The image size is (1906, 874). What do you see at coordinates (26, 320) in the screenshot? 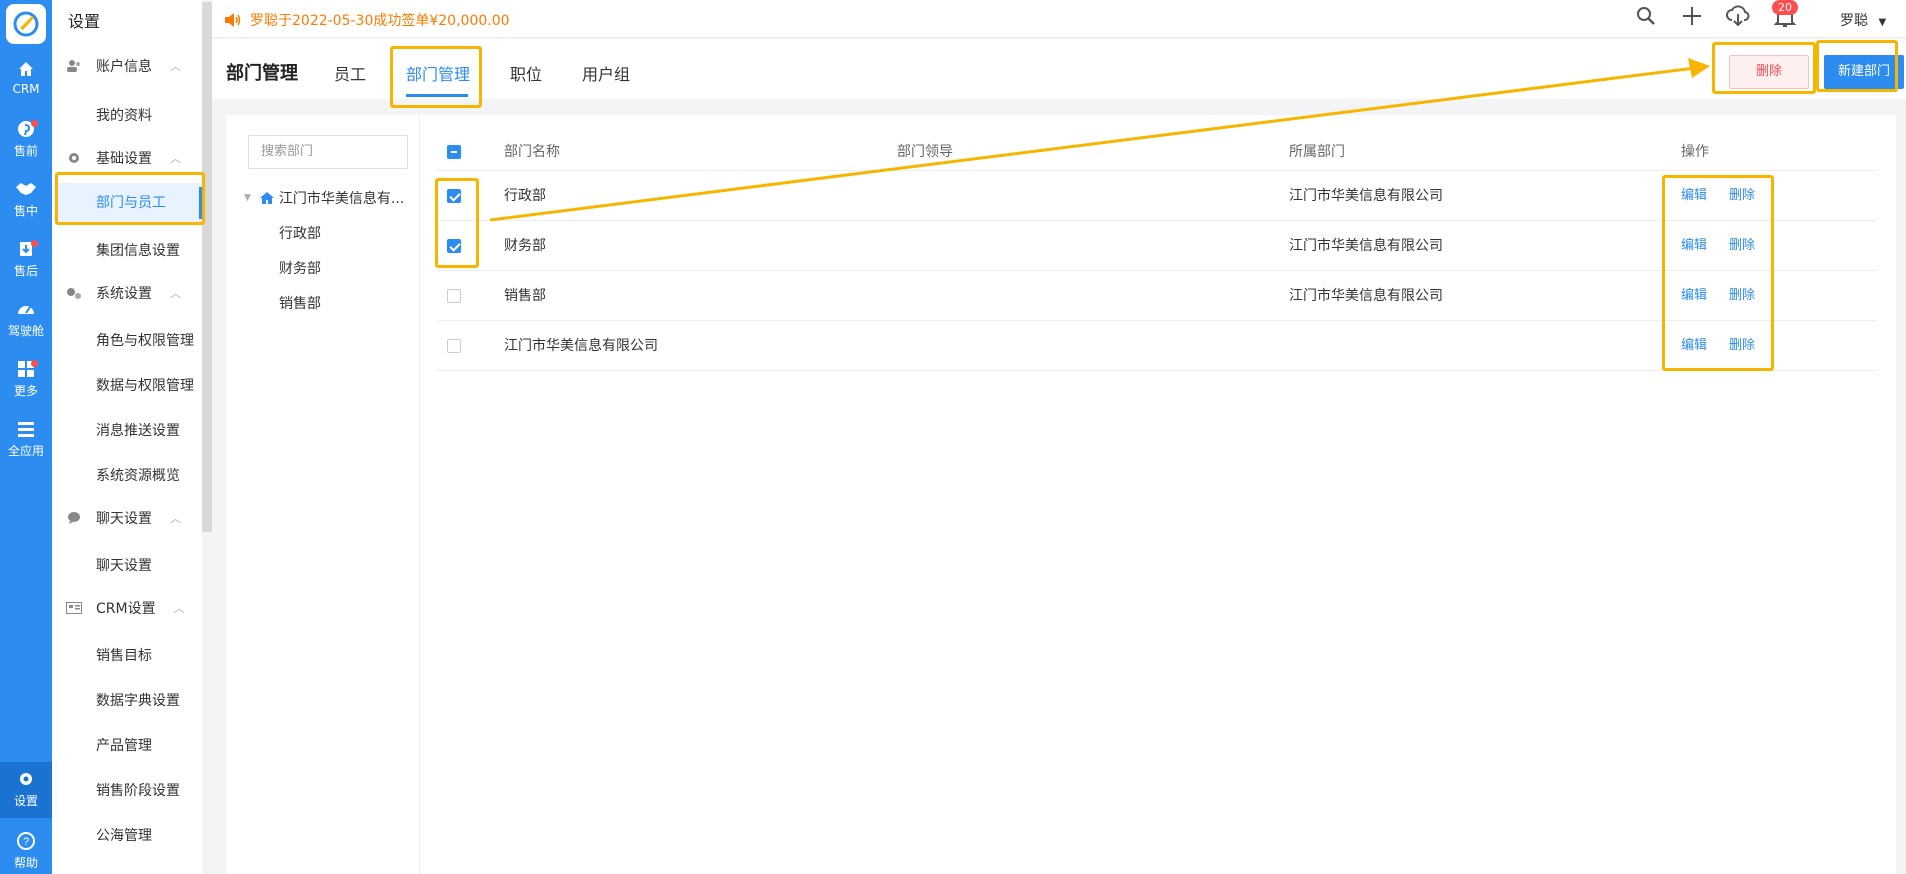
I see `rail-item-cockpit: 驾驶舱` at bounding box center [26, 320].